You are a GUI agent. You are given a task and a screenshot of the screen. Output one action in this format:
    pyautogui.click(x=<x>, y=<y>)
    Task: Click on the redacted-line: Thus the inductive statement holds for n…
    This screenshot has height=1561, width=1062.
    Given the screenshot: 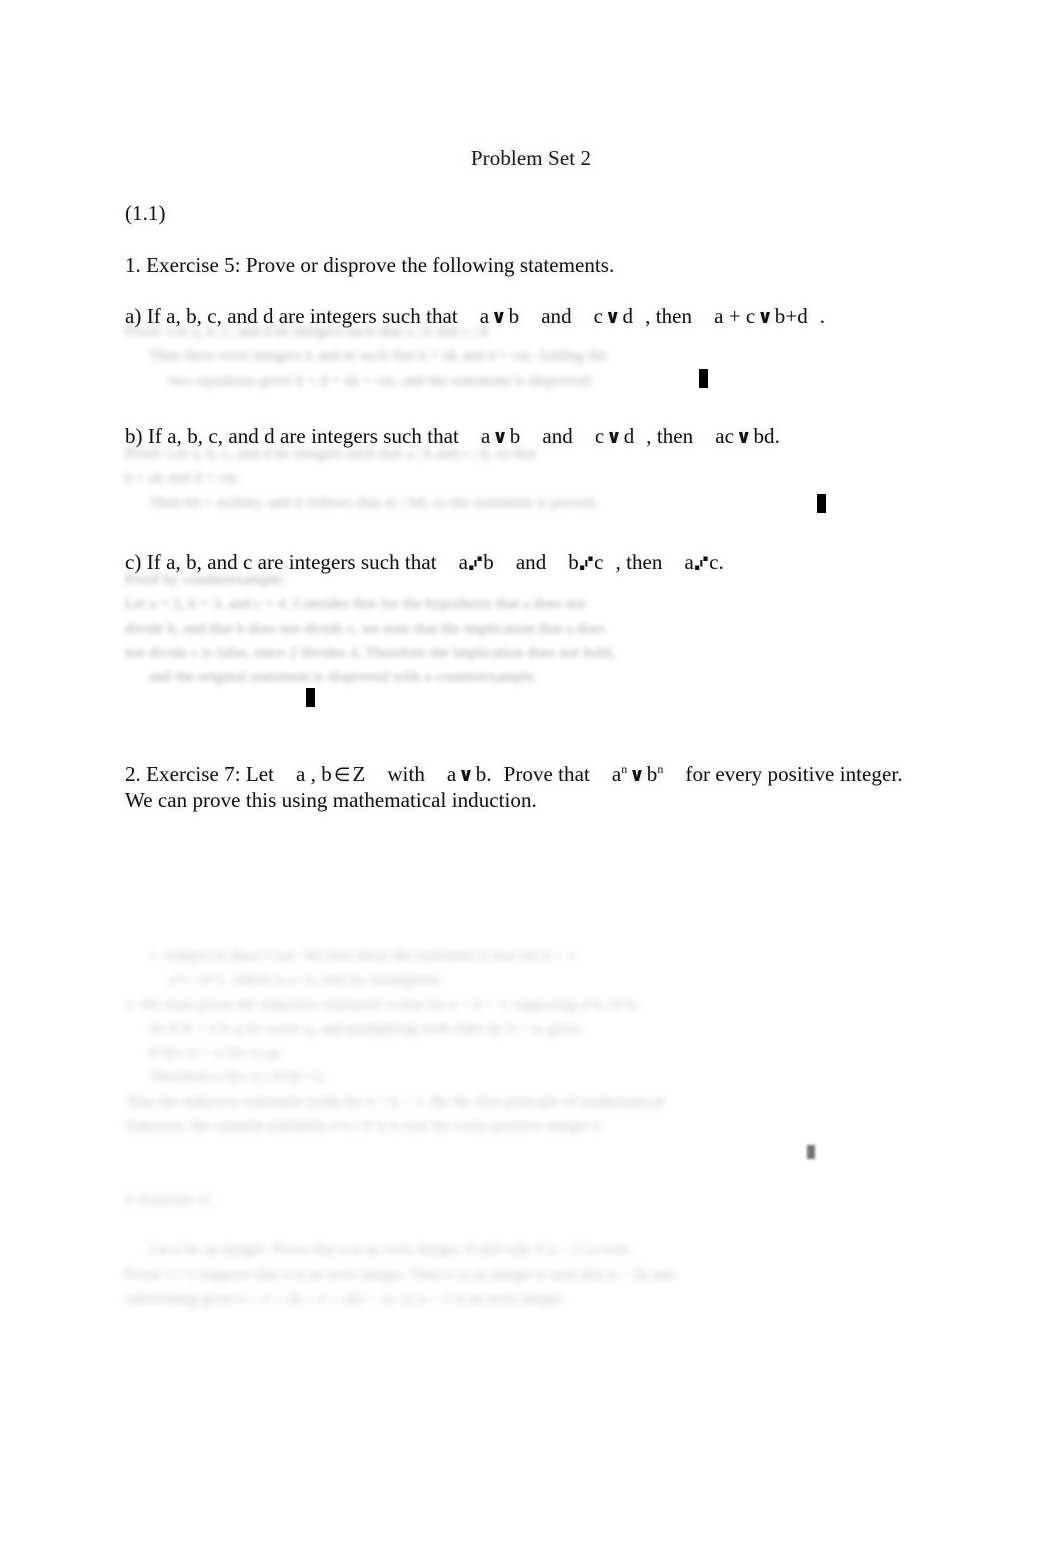 What is the action you would take?
    pyautogui.click(x=394, y=1101)
    